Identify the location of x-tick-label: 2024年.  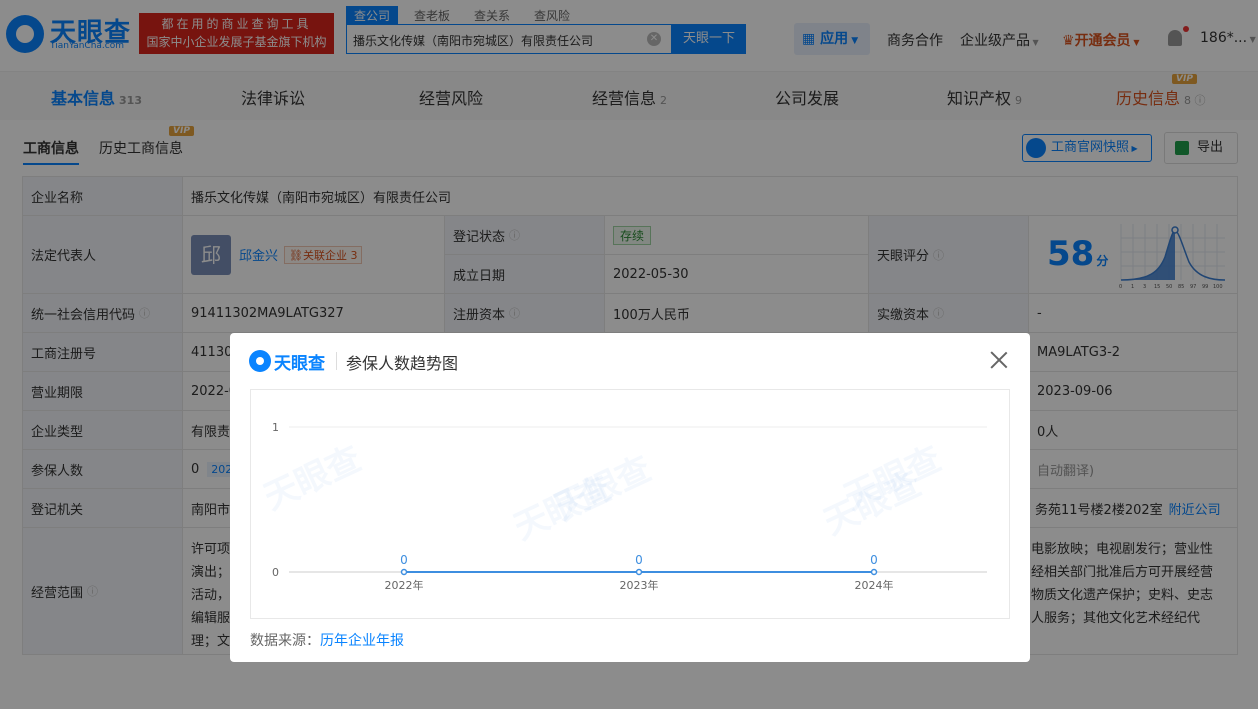
(874, 585).